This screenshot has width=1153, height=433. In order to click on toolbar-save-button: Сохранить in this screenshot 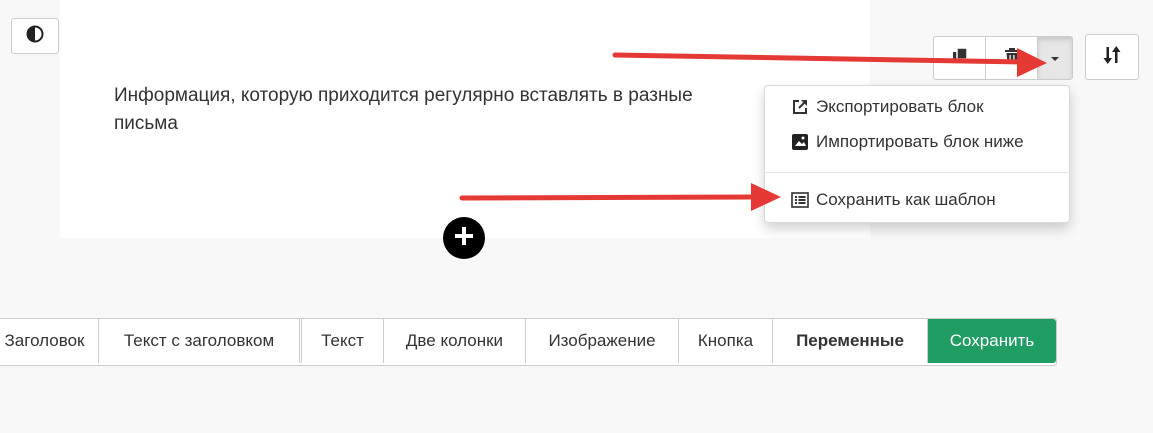, I will do `click(992, 341)`.